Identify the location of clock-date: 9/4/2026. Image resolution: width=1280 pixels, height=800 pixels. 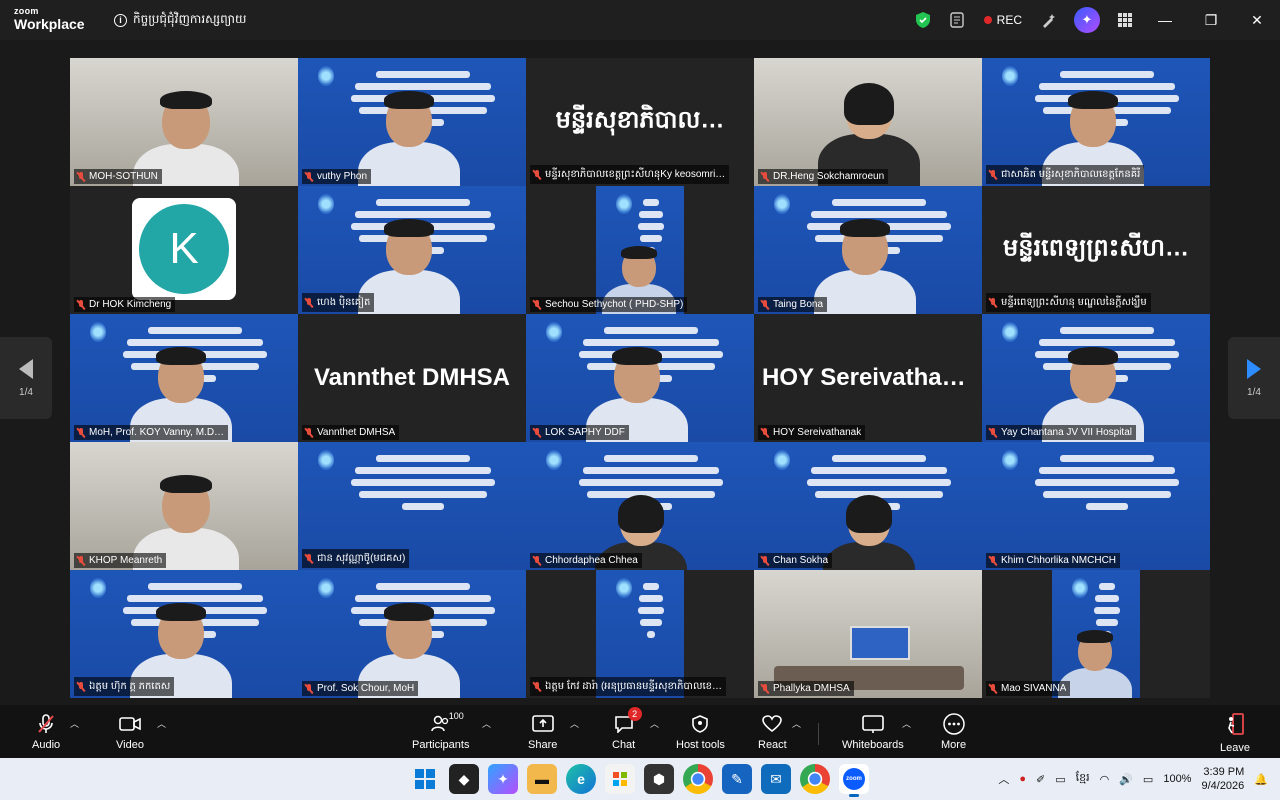
(1223, 786).